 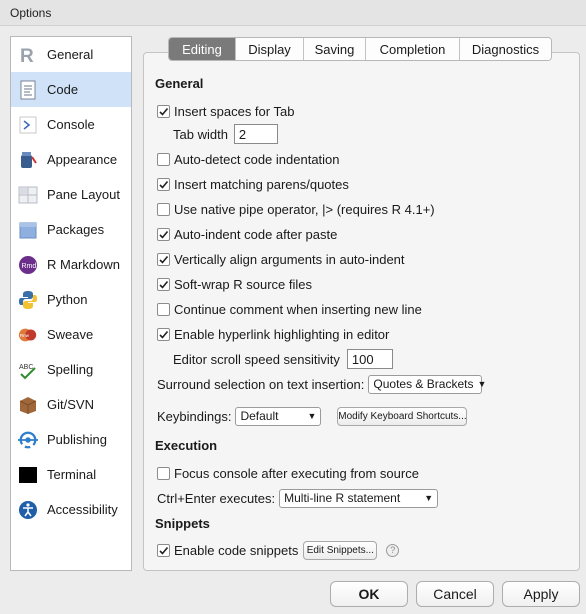 I want to click on rmd-icon: Rmd, so click(x=28, y=265).